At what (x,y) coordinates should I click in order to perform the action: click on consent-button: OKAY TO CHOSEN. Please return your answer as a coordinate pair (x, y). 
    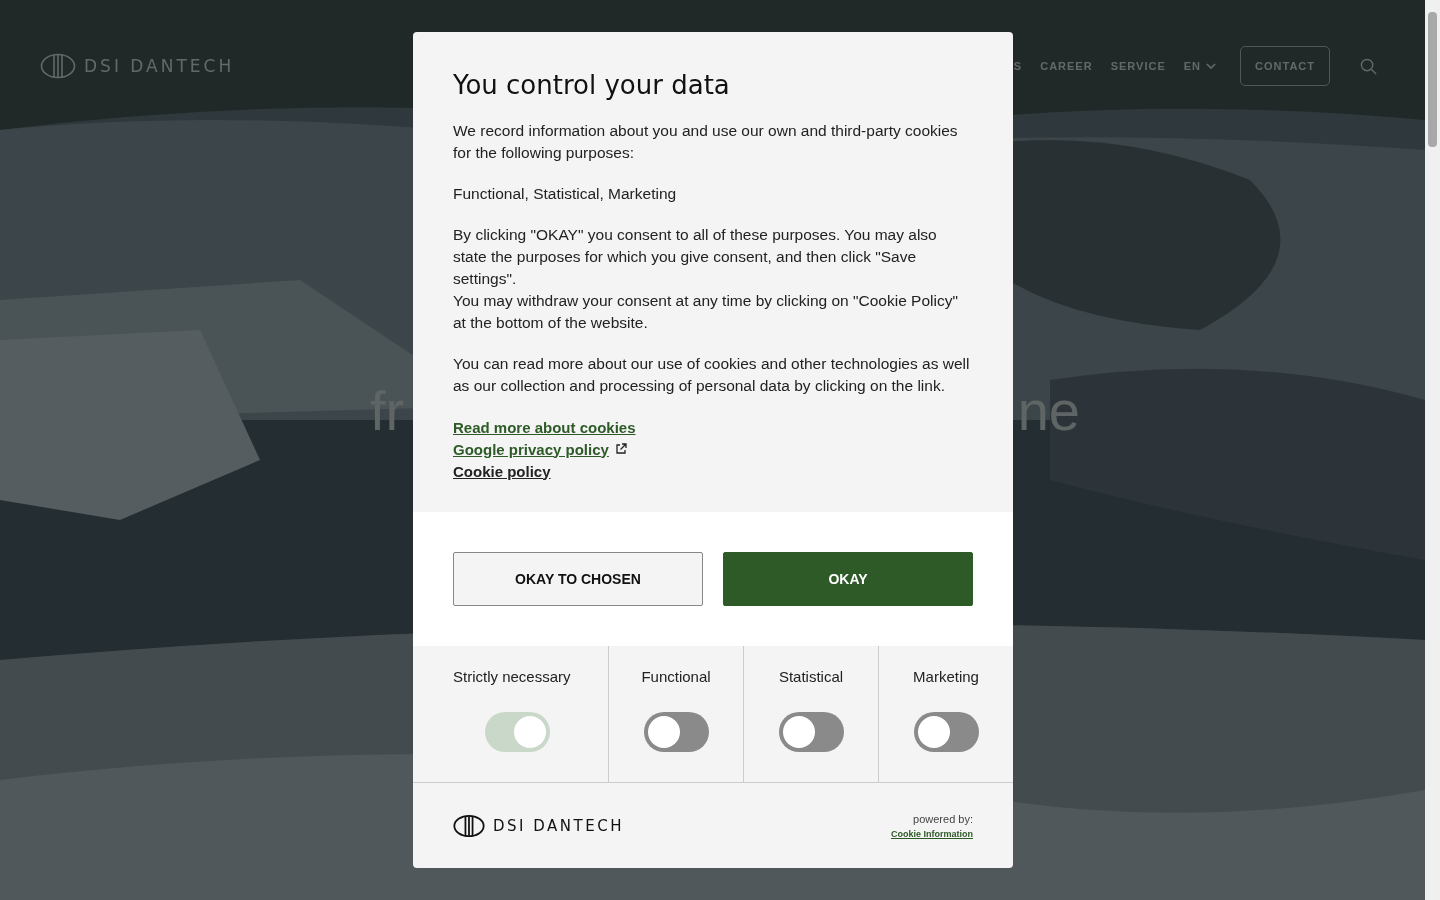
    Looking at the image, I should click on (578, 579).